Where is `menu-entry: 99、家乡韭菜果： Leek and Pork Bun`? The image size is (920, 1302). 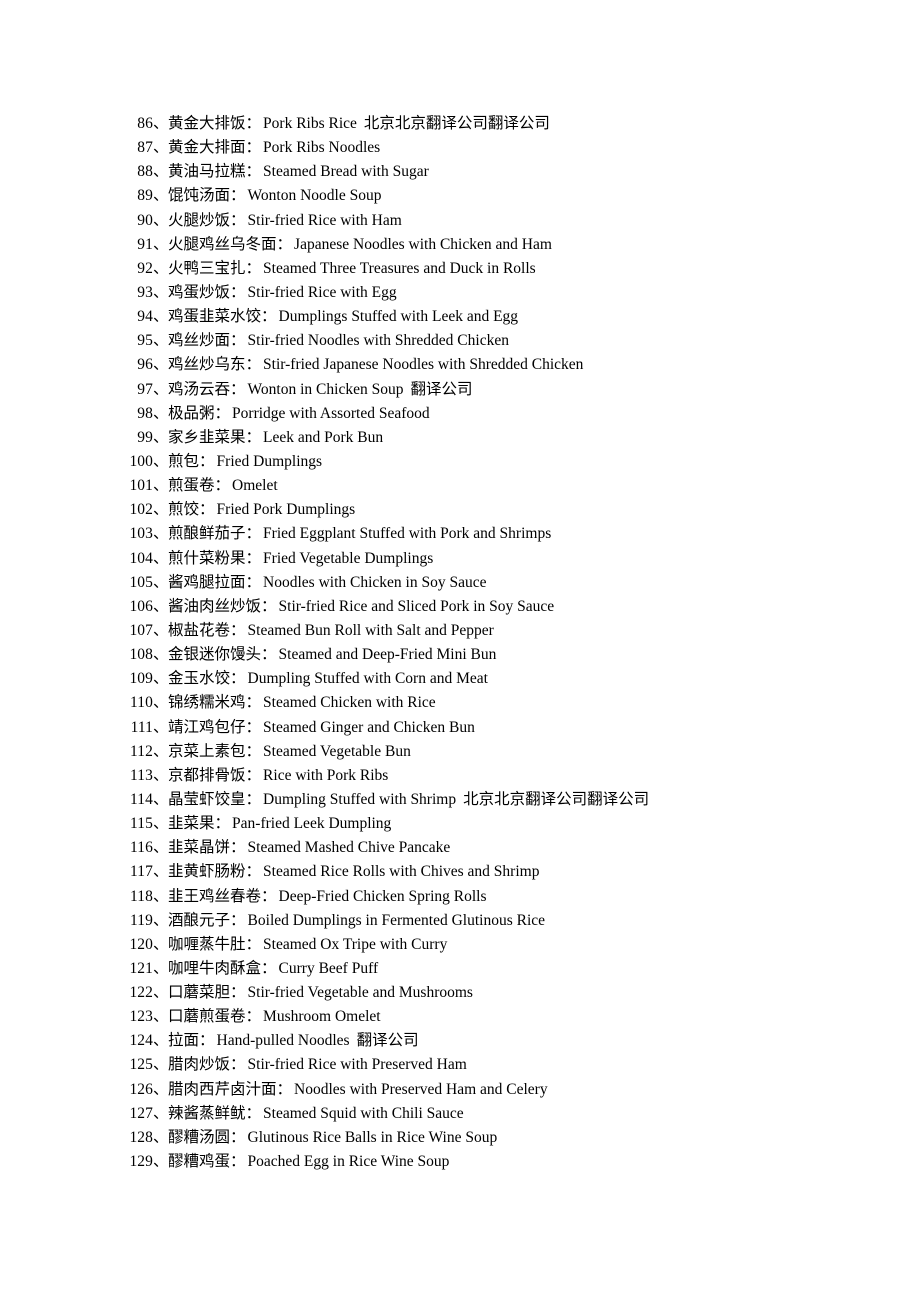 menu-entry: 99、家乡韭菜果： Leek and Pork Bun is located at coordinates (479, 438).